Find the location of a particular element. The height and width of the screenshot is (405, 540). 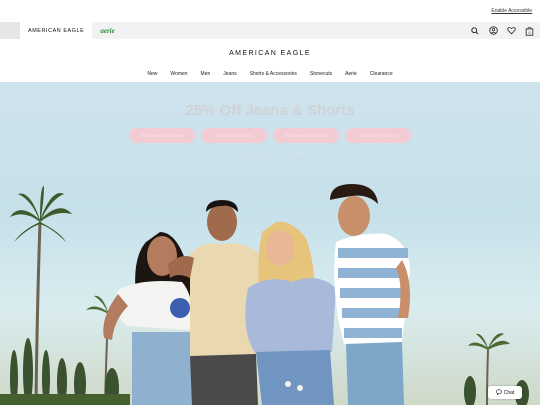

nav-item-aerie: Aerie is located at coordinates (351, 74).